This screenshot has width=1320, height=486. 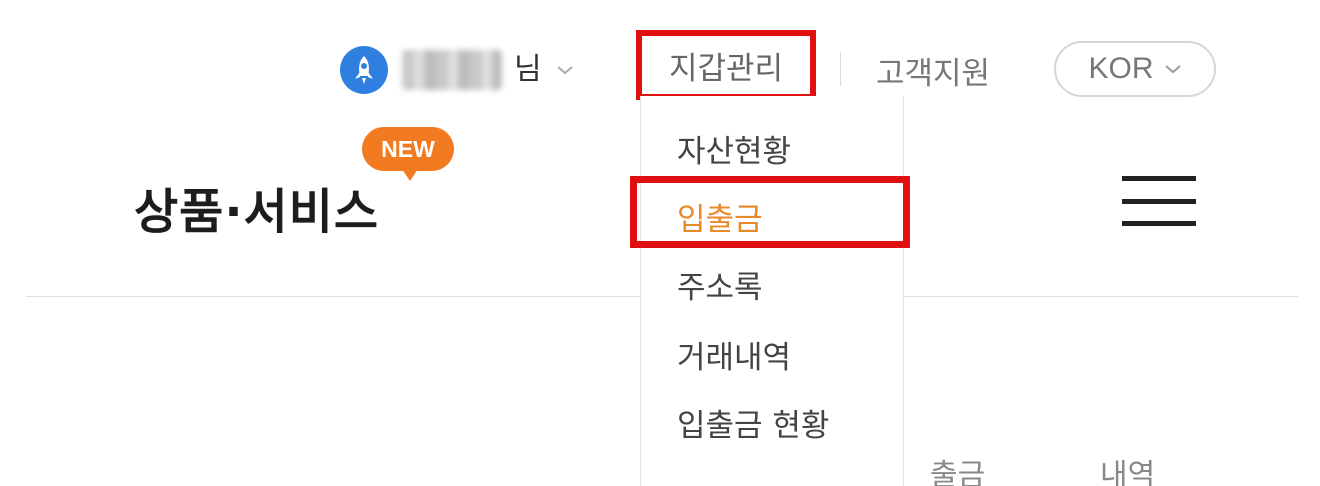 I want to click on avatar, so click(x=364, y=70).